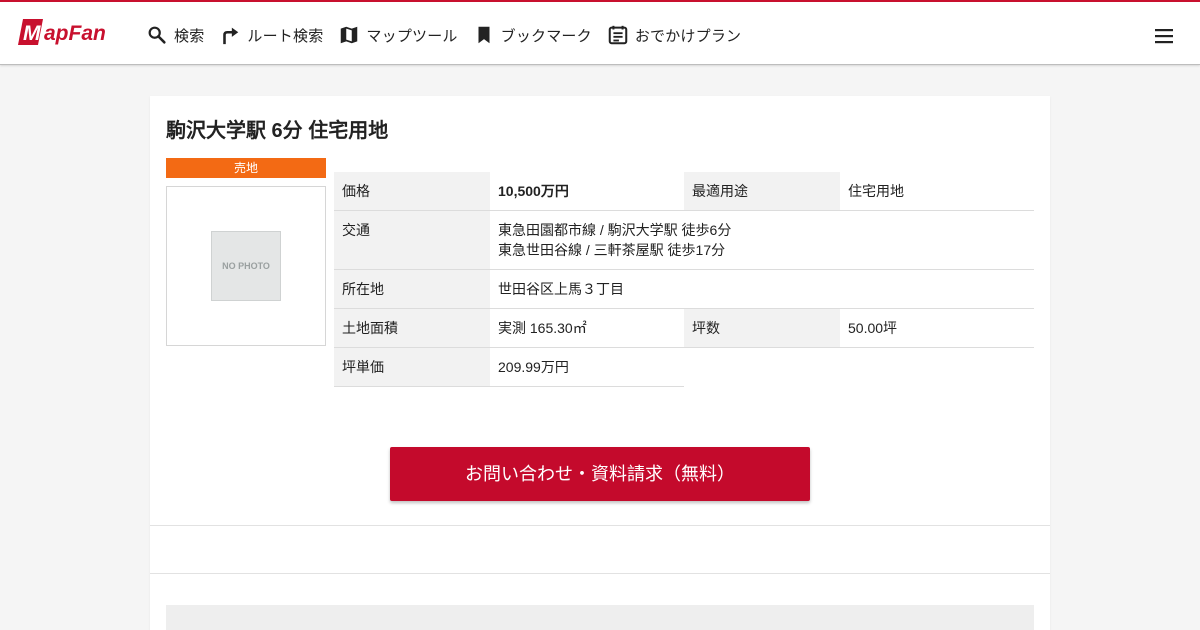 The height and width of the screenshot is (630, 1200). Describe the element at coordinates (246, 168) in the screenshot. I see `property-type-badge: 売地` at that location.